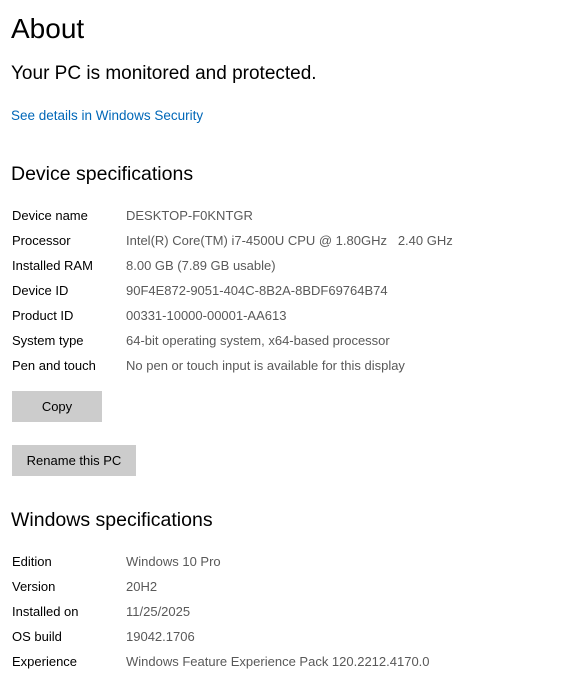 This screenshot has width=579, height=678. I want to click on spec-value: 00331-10000-00001-AA613, so click(206, 315).